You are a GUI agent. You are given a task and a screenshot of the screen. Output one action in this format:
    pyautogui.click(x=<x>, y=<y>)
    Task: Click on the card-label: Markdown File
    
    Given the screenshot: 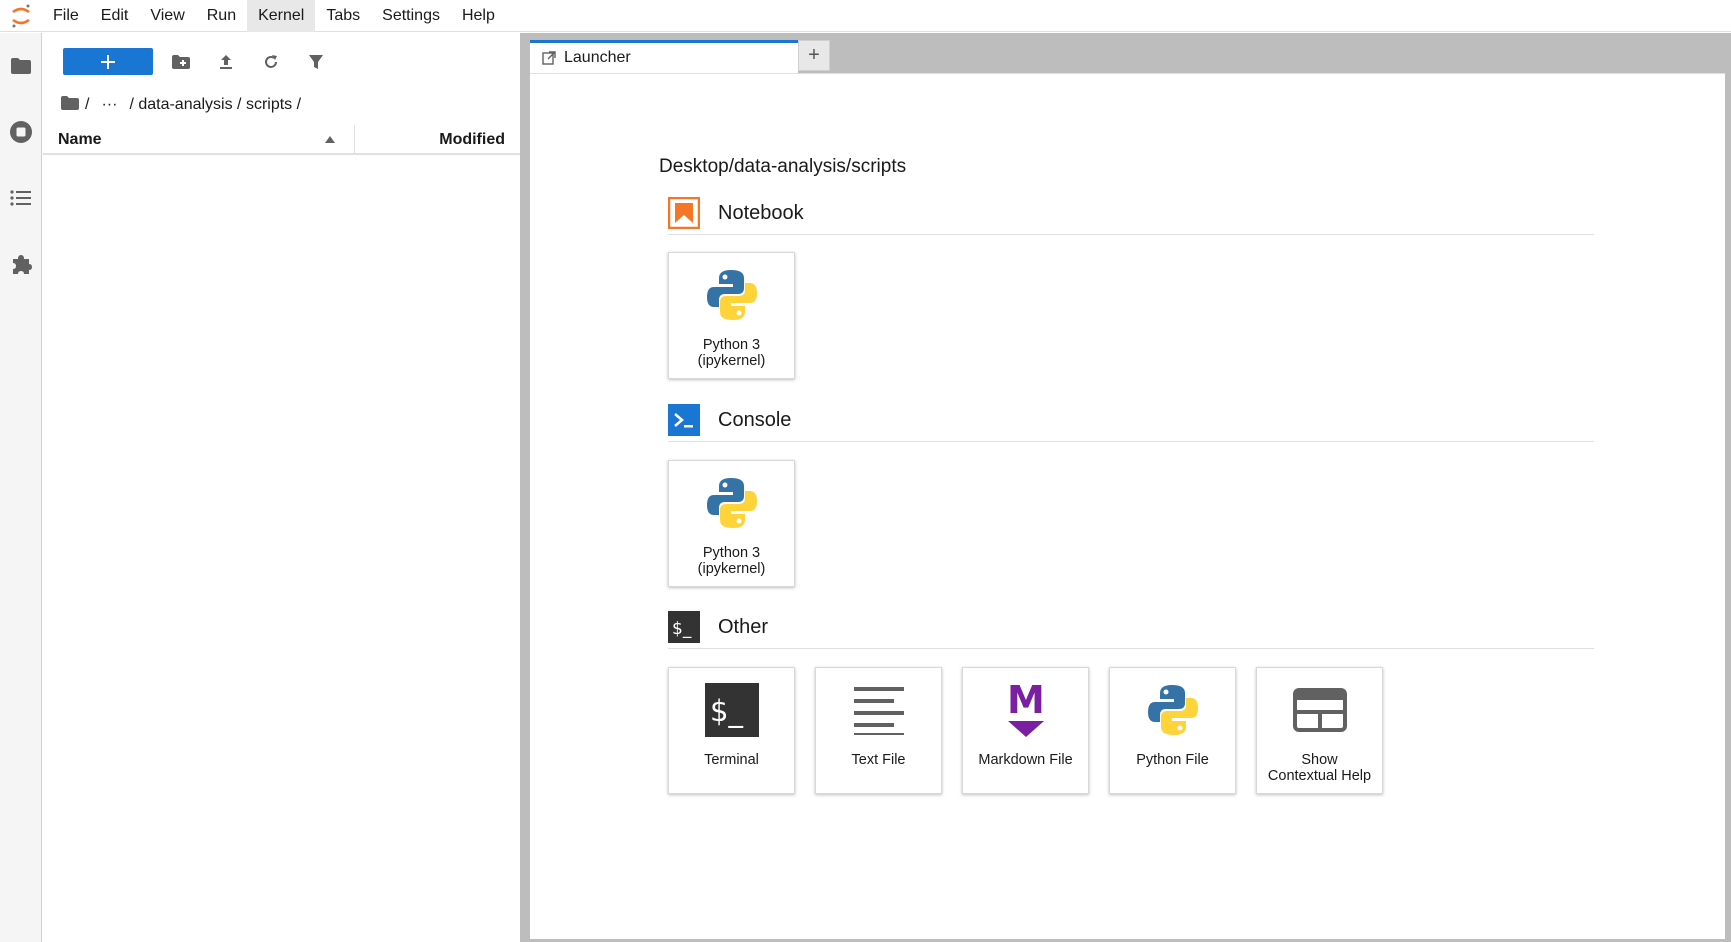 What is the action you would take?
    pyautogui.click(x=1025, y=760)
    